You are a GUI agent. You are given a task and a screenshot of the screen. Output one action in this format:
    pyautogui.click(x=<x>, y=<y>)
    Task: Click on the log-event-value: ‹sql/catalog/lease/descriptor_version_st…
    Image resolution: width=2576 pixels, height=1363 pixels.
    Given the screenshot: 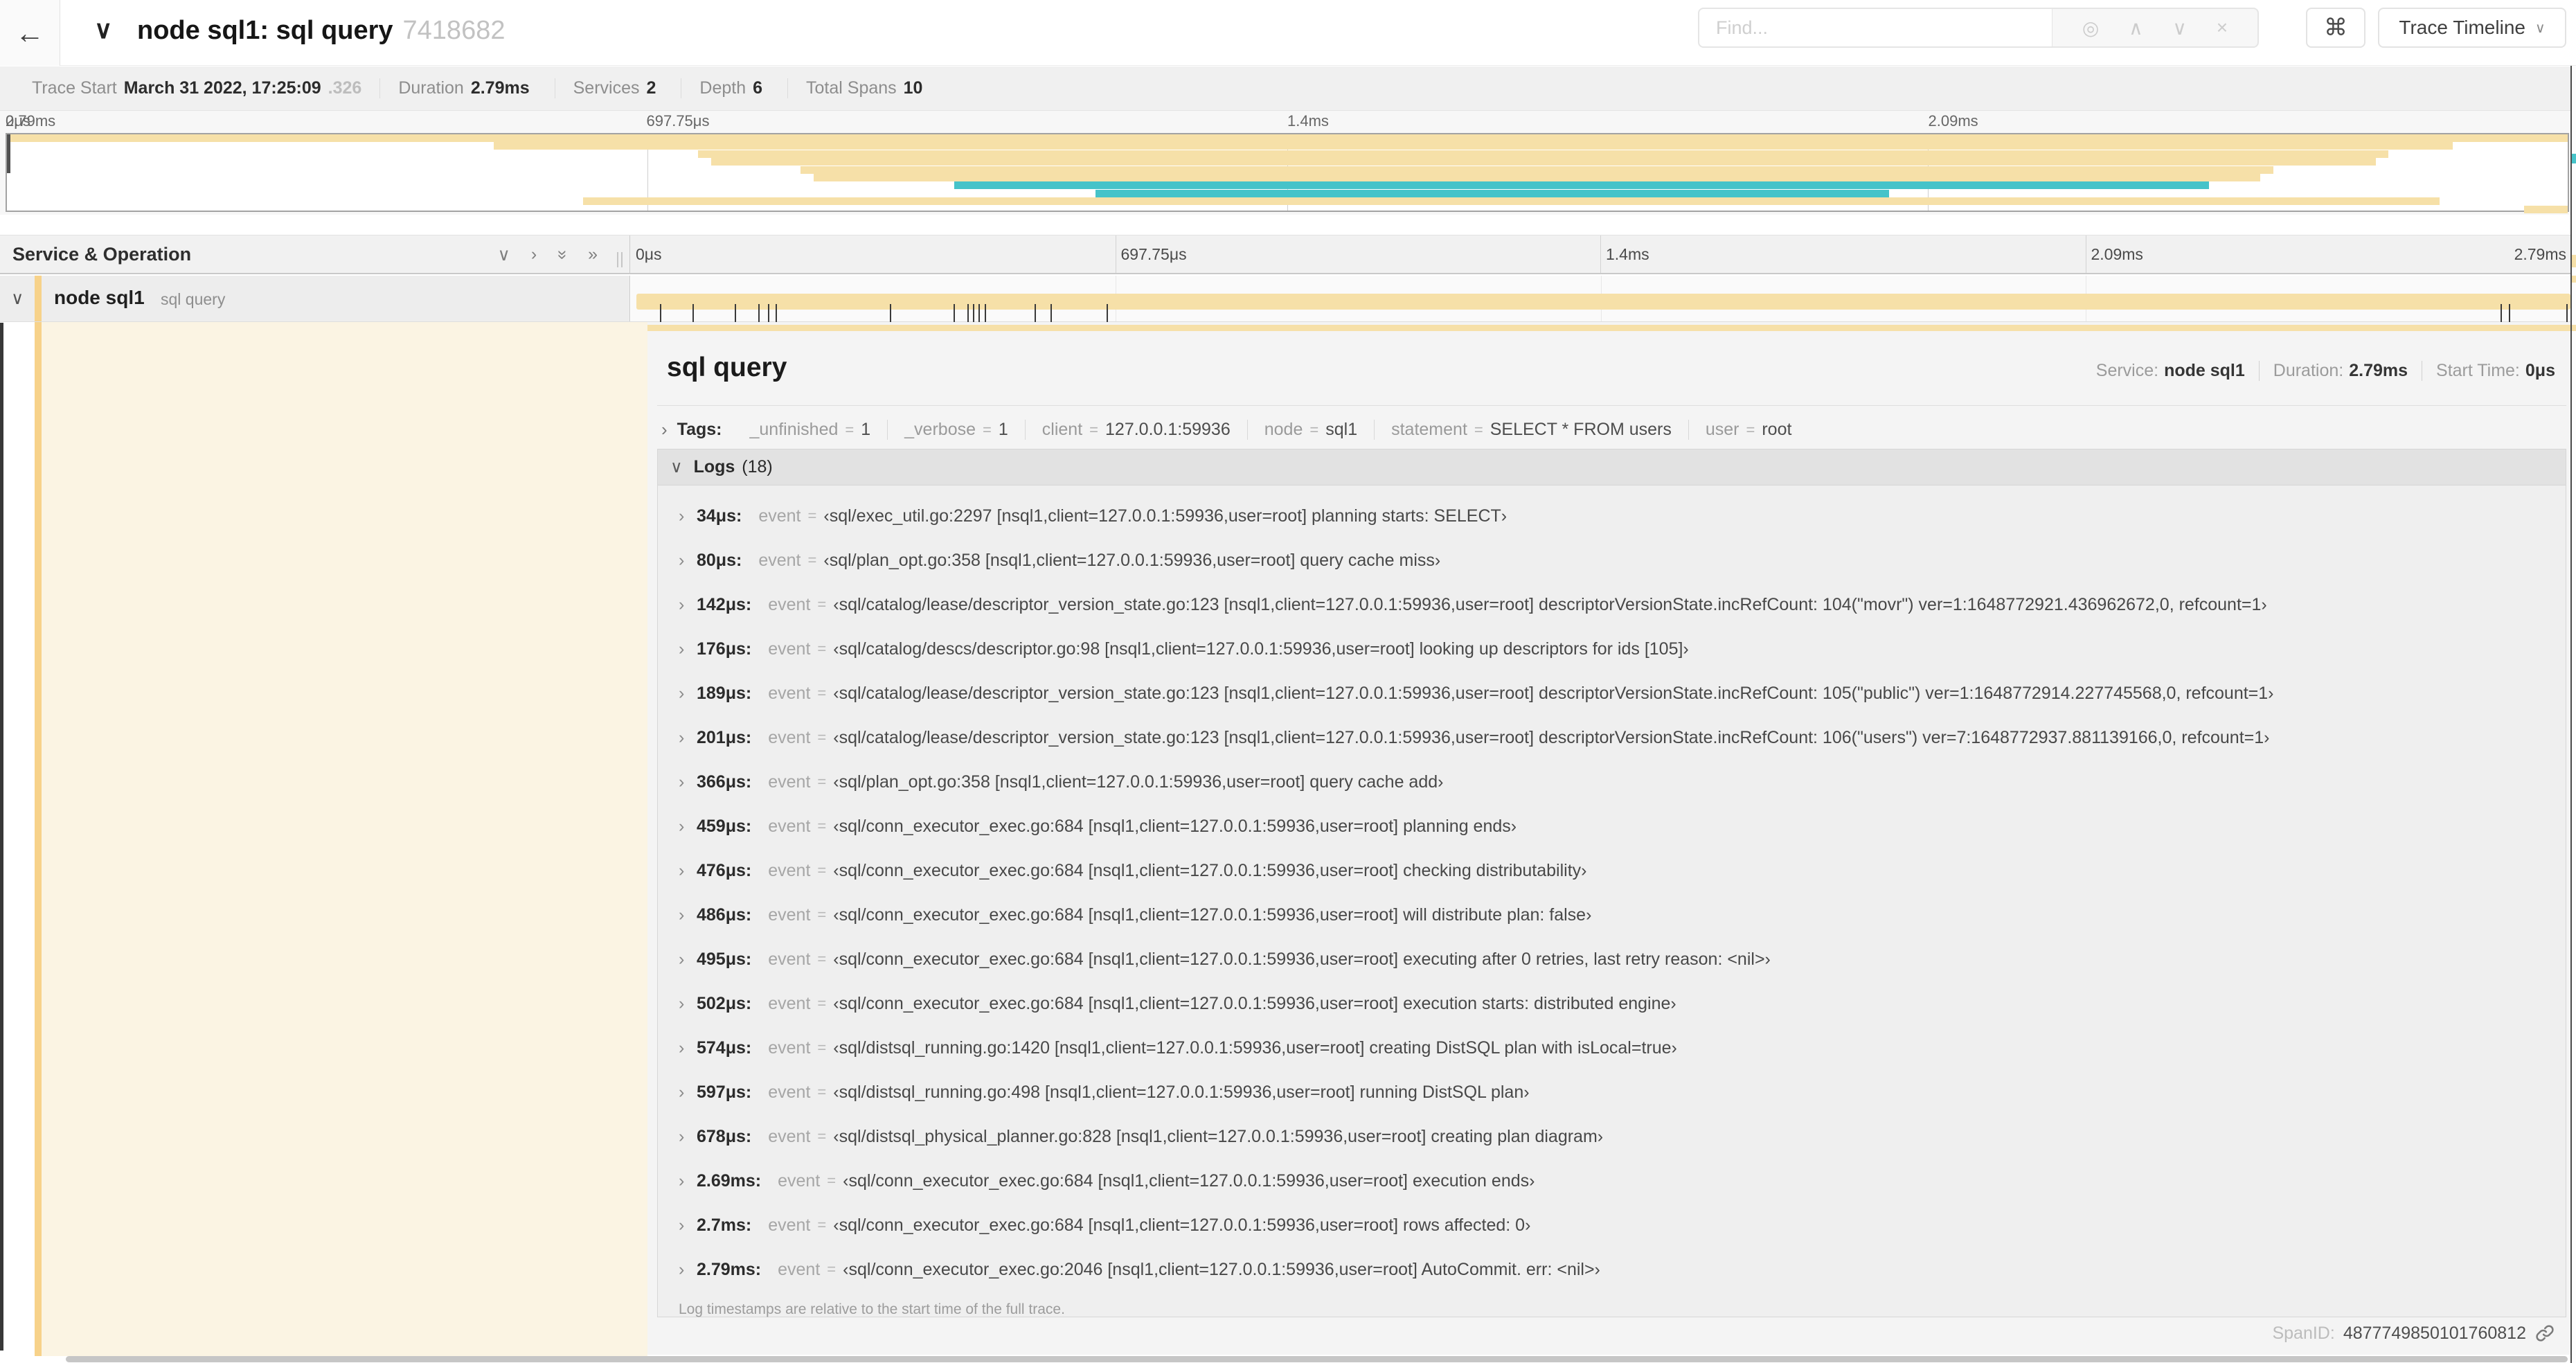 What is the action you would take?
    pyautogui.click(x=1554, y=693)
    